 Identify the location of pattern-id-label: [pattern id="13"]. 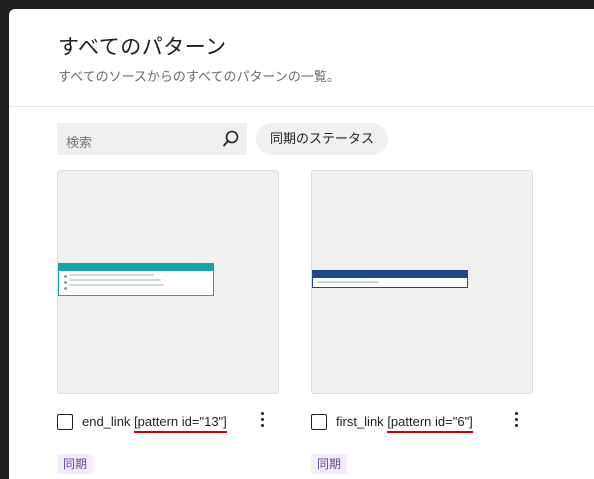
(180, 423).